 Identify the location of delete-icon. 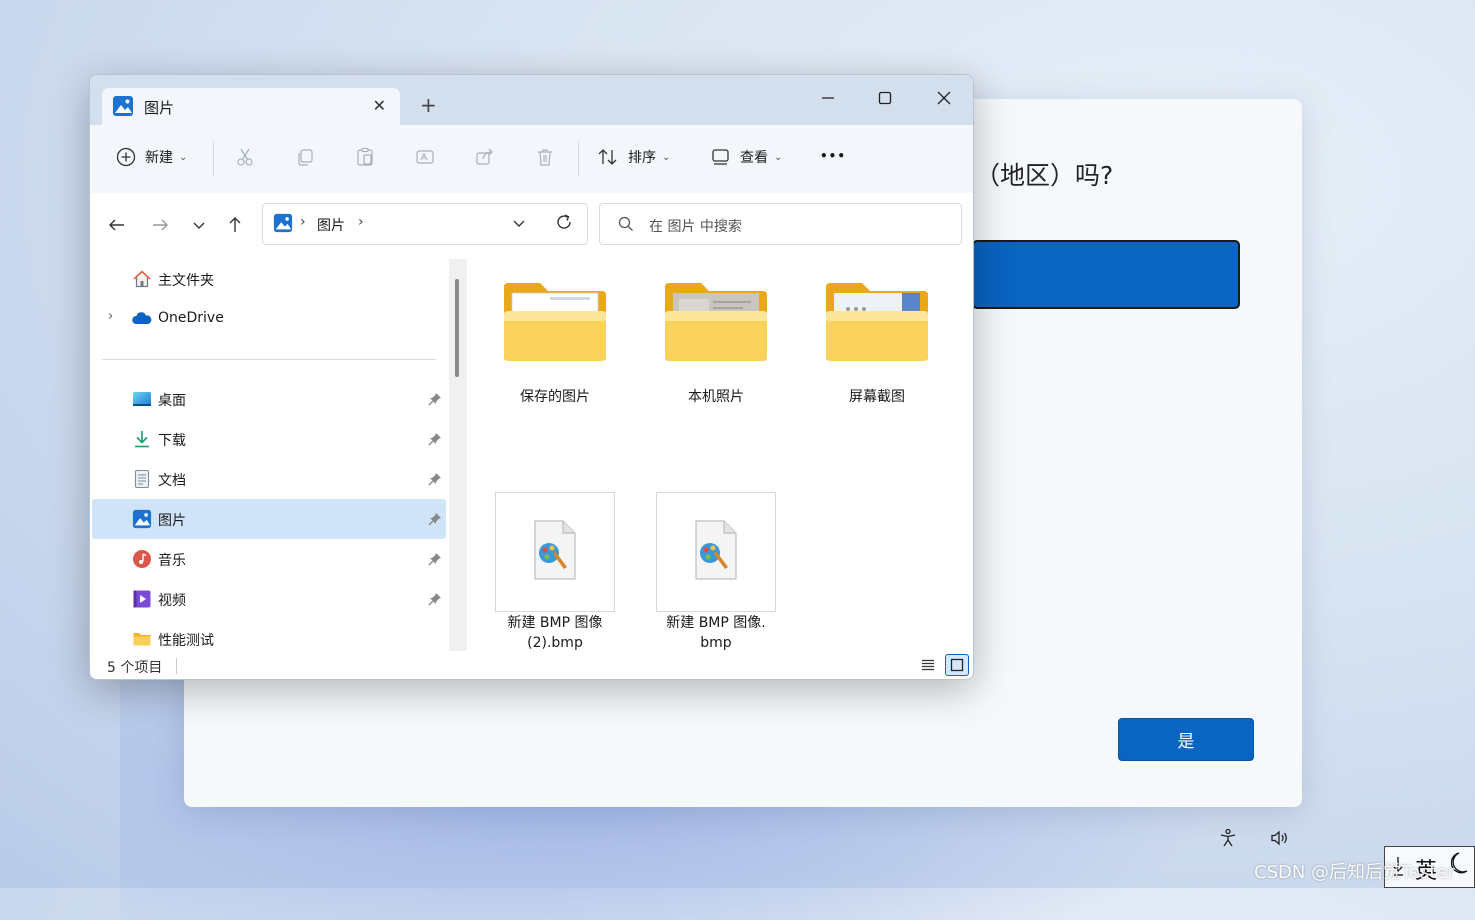
(545, 157).